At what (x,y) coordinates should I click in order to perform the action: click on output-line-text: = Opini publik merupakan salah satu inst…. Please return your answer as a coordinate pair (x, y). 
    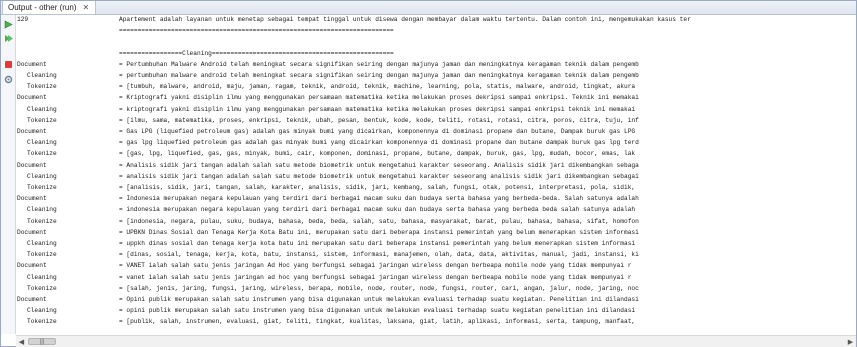
    Looking at the image, I should click on (379, 299).